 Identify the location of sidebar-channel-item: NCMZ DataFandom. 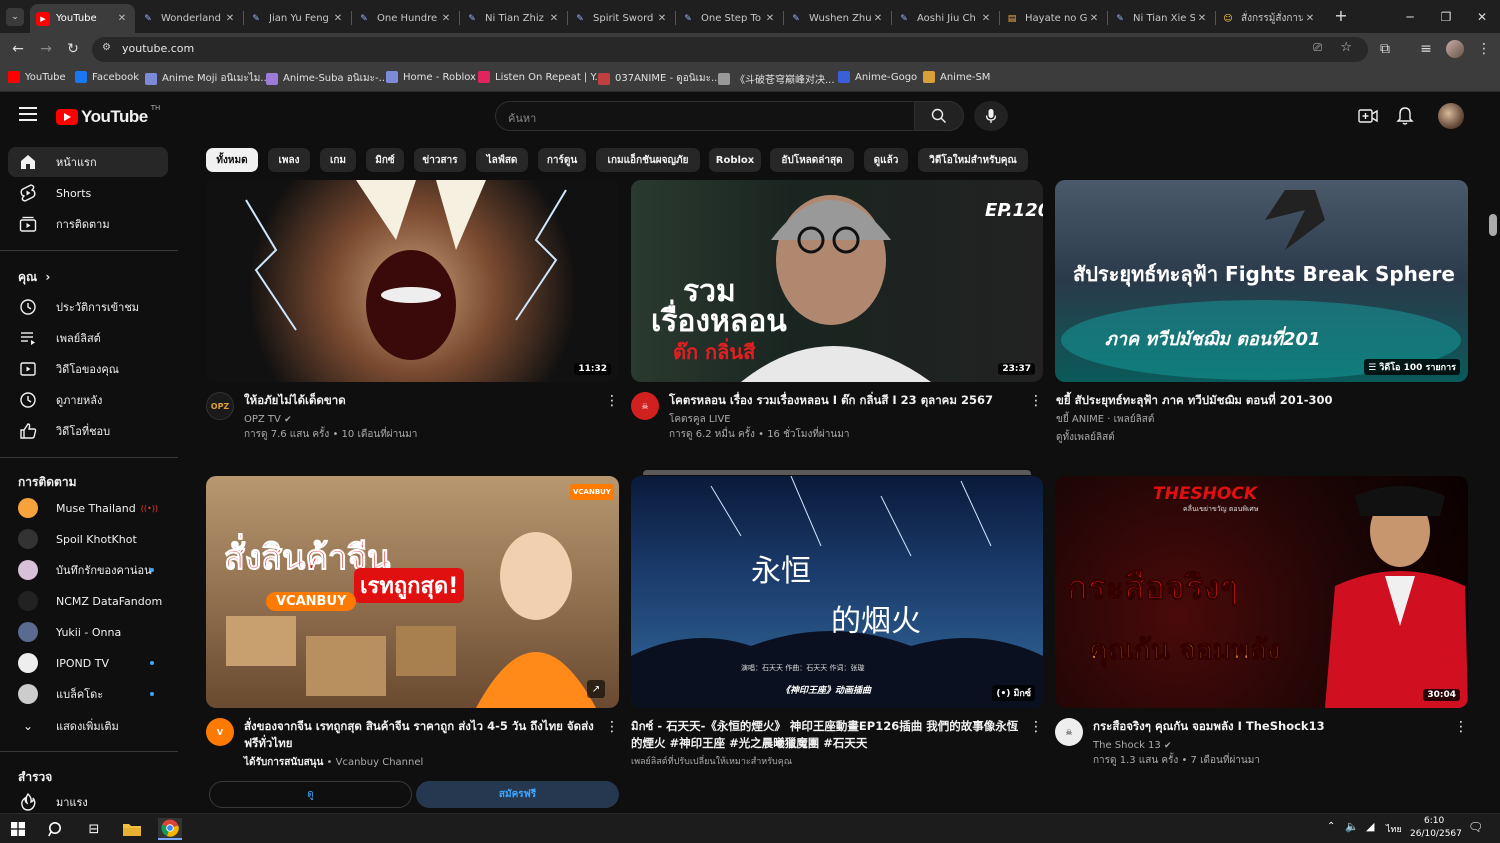
(88, 601).